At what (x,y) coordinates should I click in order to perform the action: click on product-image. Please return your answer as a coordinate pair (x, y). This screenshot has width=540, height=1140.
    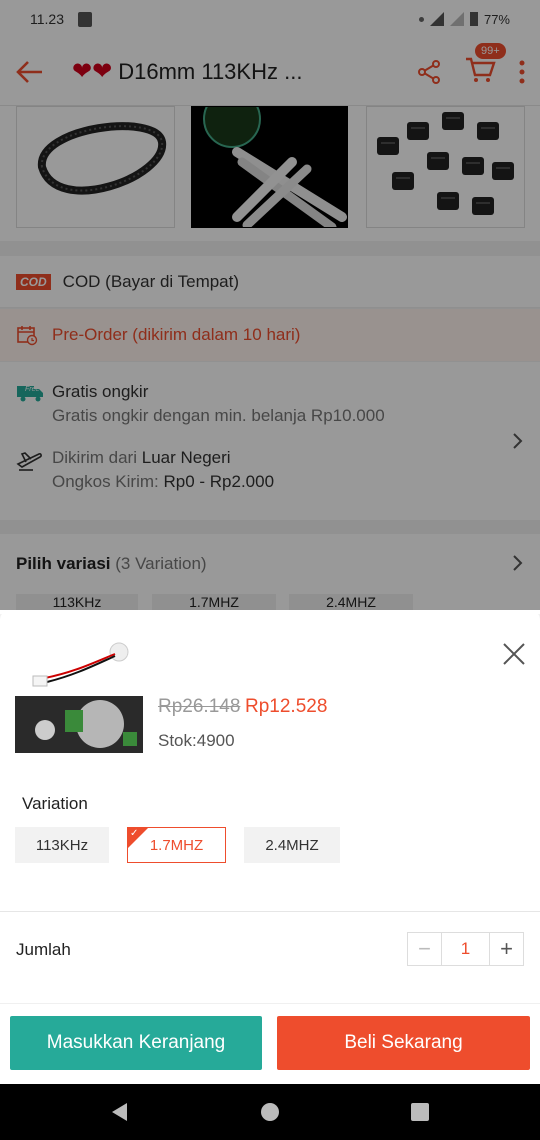
    Looking at the image, I should click on (79, 697).